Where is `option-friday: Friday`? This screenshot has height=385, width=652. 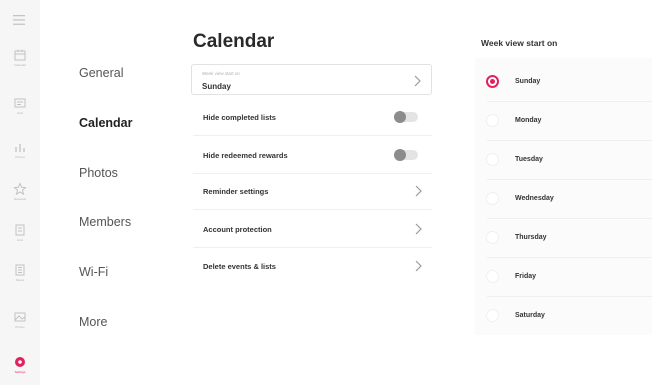
option-friday: Friday is located at coordinates (563, 277).